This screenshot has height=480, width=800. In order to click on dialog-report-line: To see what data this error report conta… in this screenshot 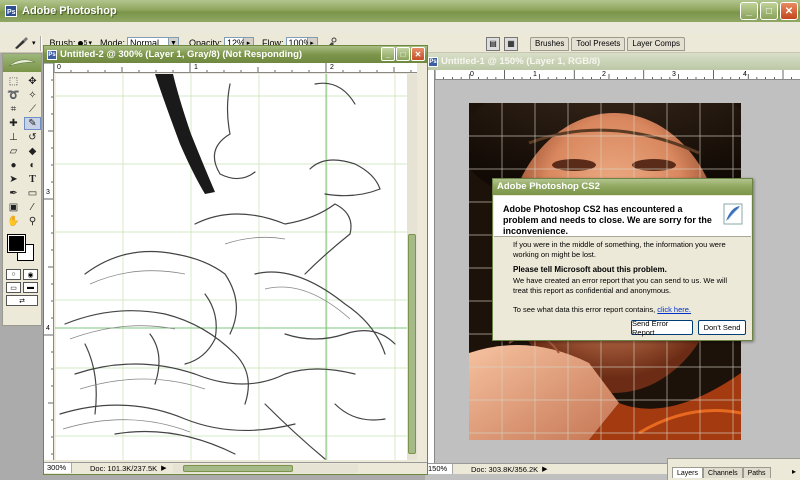, I will do `click(628, 310)`.